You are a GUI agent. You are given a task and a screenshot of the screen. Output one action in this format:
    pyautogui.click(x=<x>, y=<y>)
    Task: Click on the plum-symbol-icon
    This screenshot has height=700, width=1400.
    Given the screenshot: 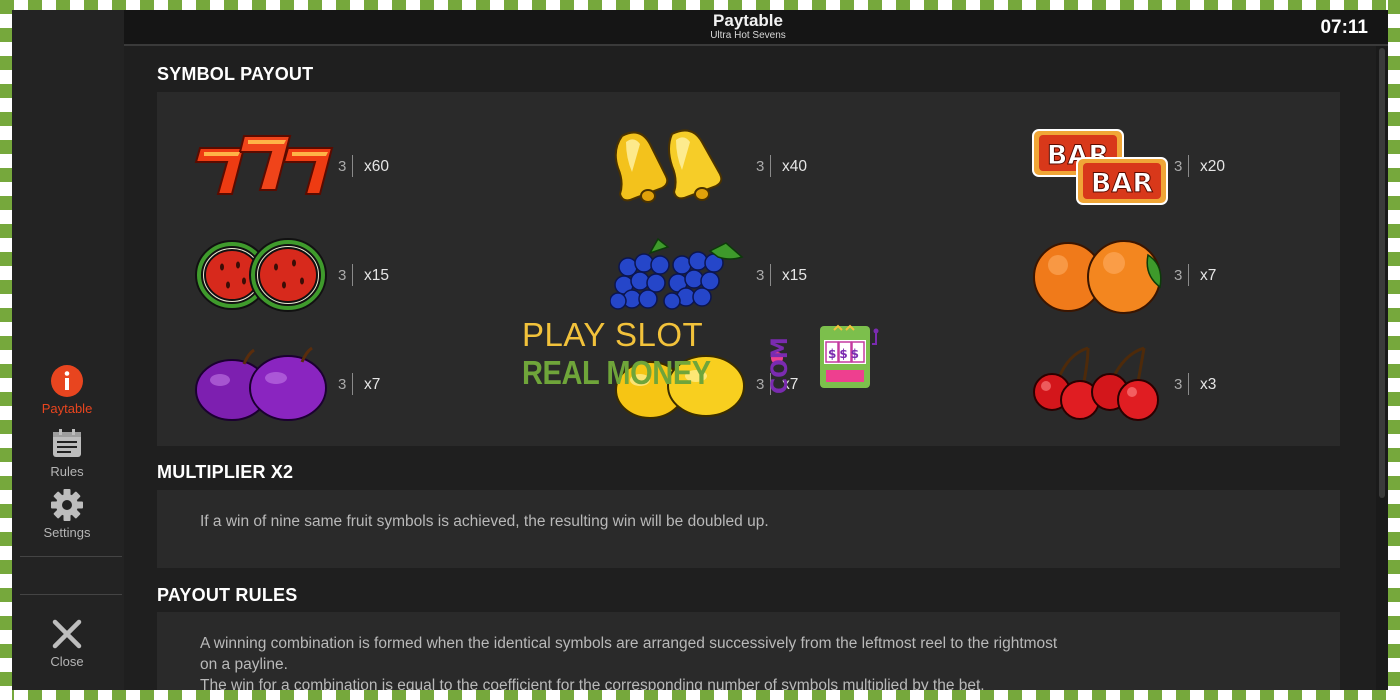 What is the action you would take?
    pyautogui.click(x=261, y=383)
    